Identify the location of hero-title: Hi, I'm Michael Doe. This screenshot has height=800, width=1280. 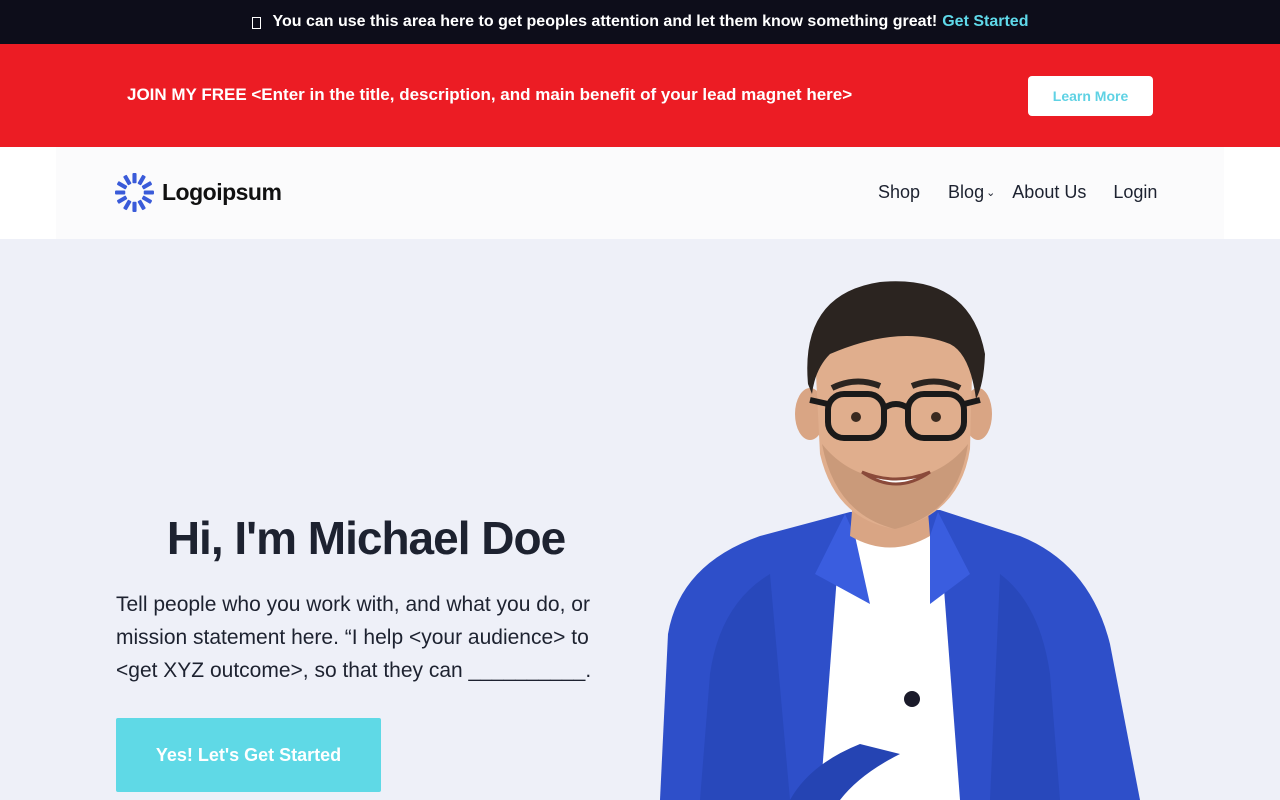
(366, 538).